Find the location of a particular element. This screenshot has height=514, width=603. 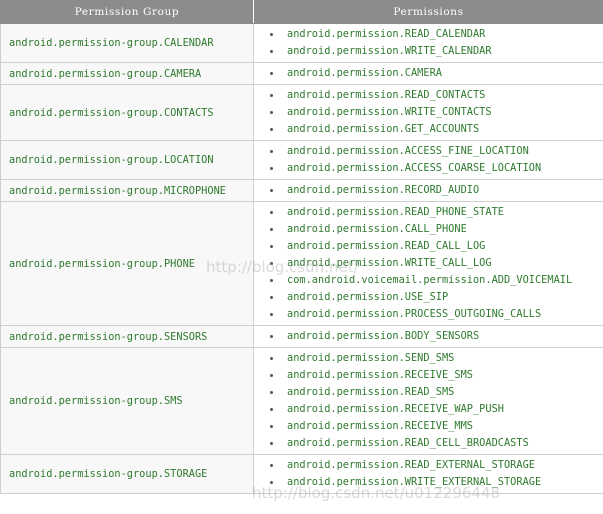

table-header-row: Permission Group Permissions is located at coordinates (301, 12).